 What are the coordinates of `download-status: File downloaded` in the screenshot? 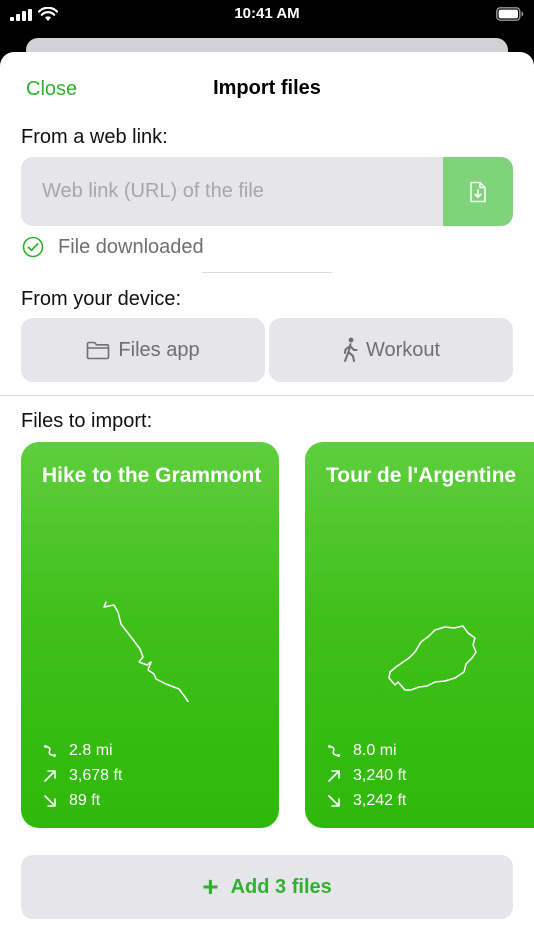 It's located at (113, 247).